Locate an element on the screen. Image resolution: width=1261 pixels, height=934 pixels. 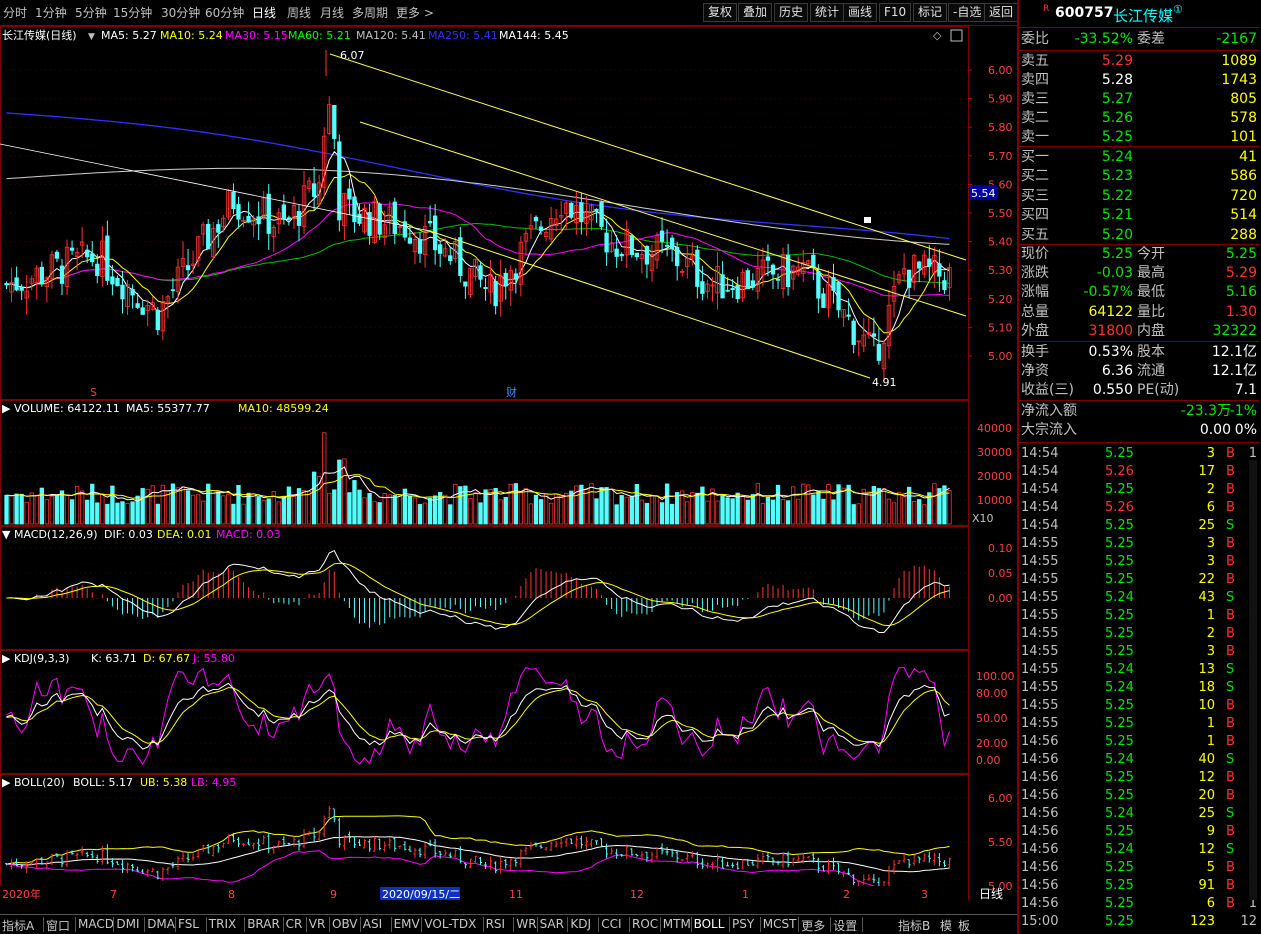
indicator-tab: ASI is located at coordinates (372, 924).